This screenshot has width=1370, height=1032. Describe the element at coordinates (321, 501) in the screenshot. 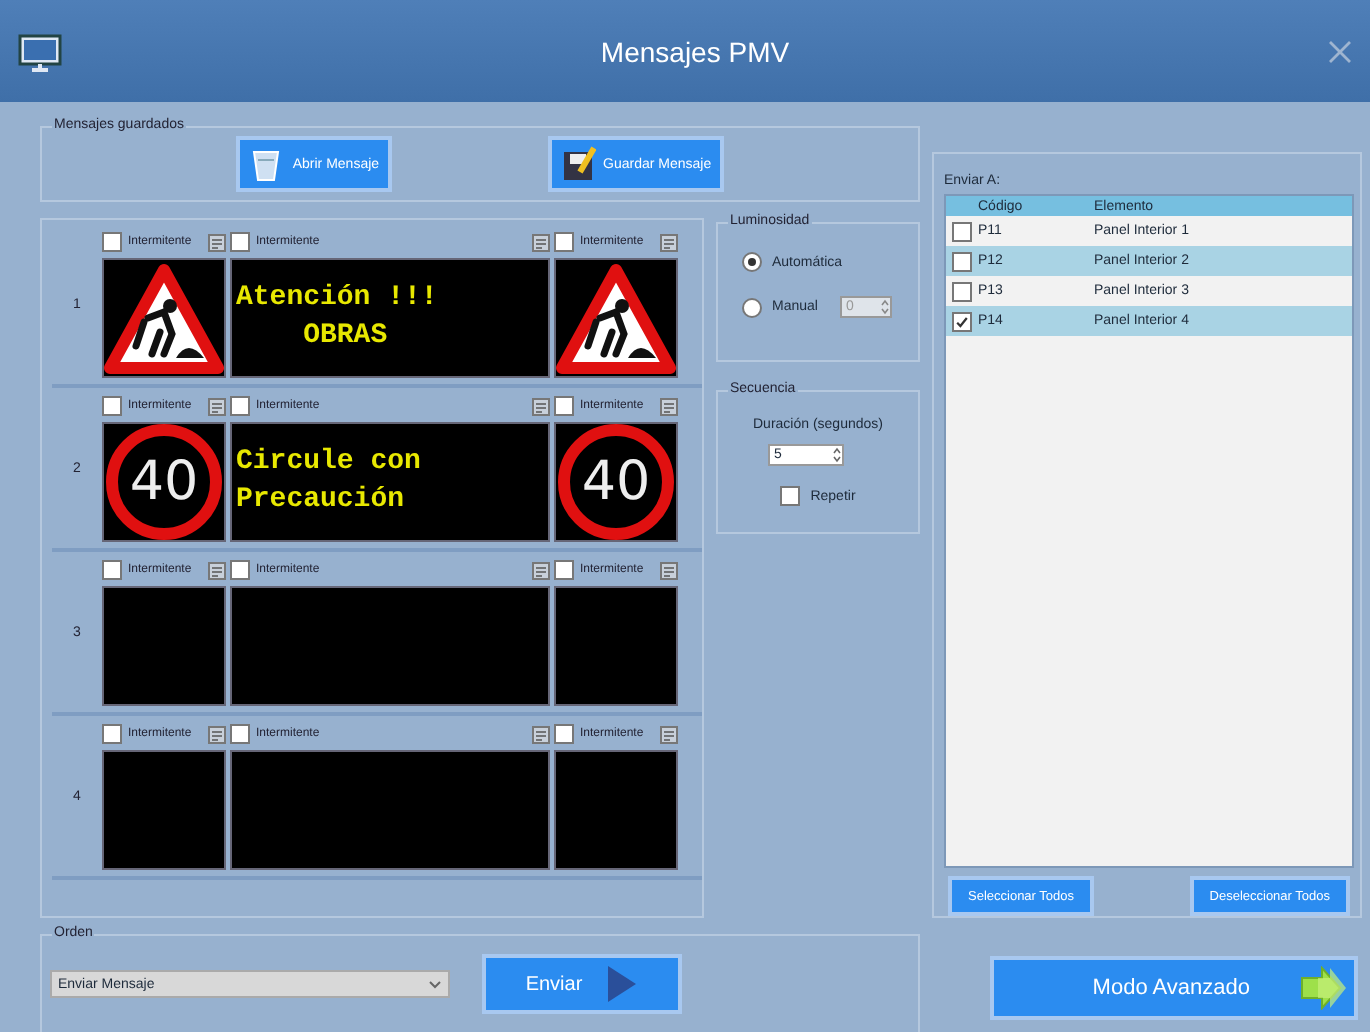

I see `sign-text-line: Precaución` at that location.